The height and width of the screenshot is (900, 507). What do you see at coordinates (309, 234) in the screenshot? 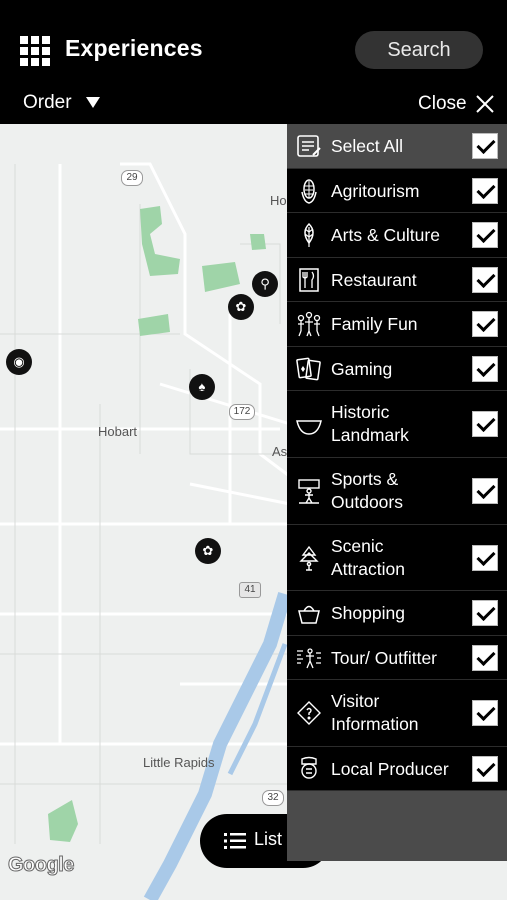
I see `leaf-icon` at bounding box center [309, 234].